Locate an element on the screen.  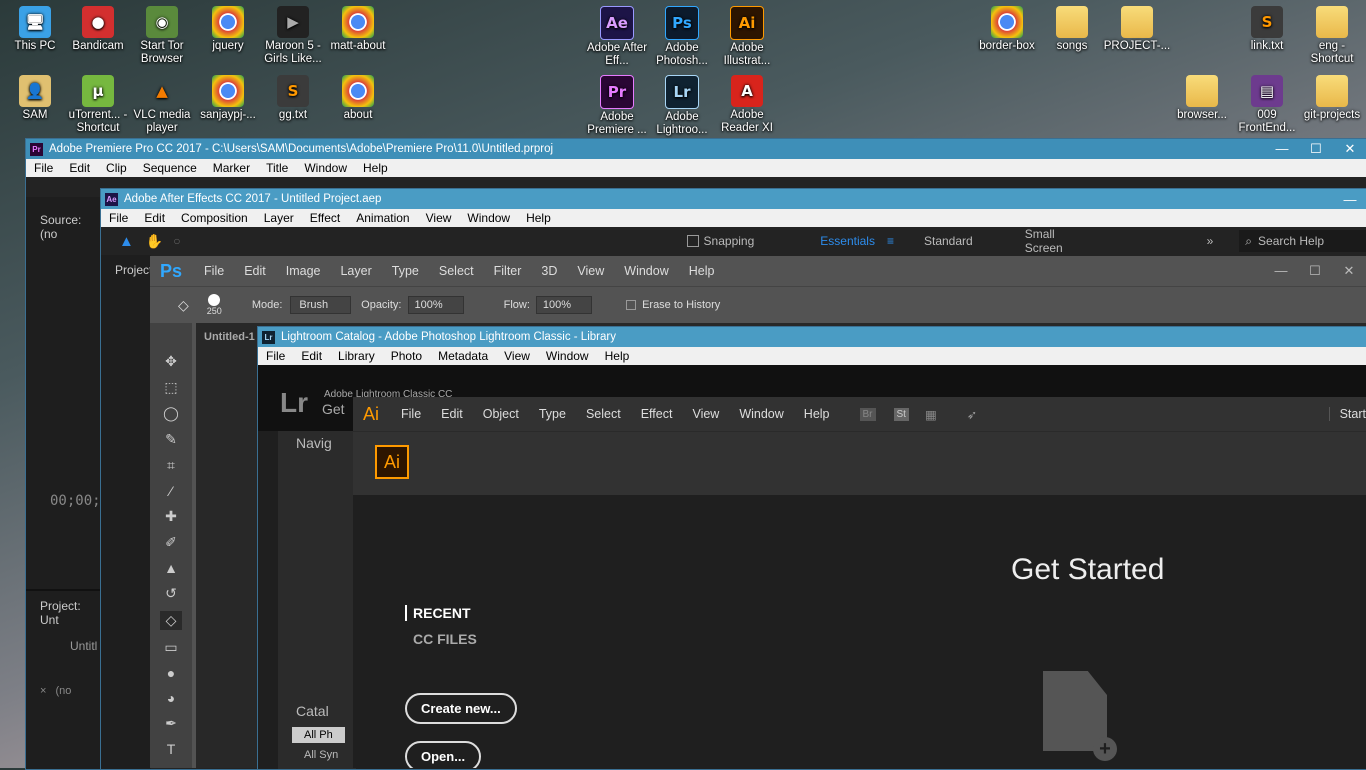
navigator-header: Navig is located at coordinates (317, 441).